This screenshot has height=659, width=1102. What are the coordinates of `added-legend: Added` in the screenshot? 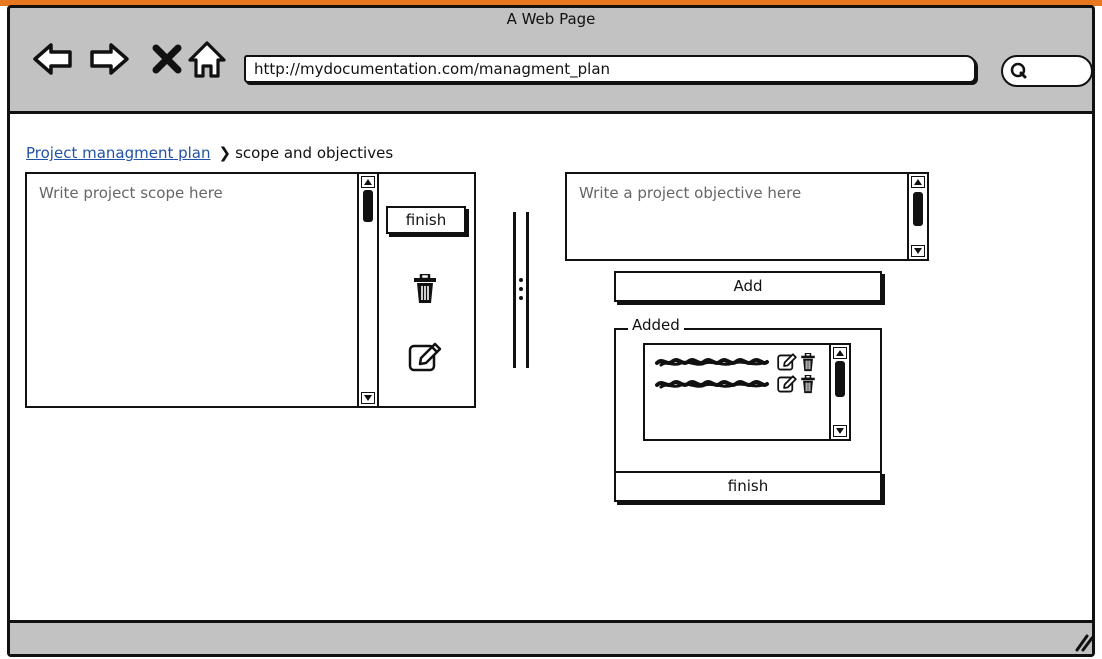 It's located at (656, 325).